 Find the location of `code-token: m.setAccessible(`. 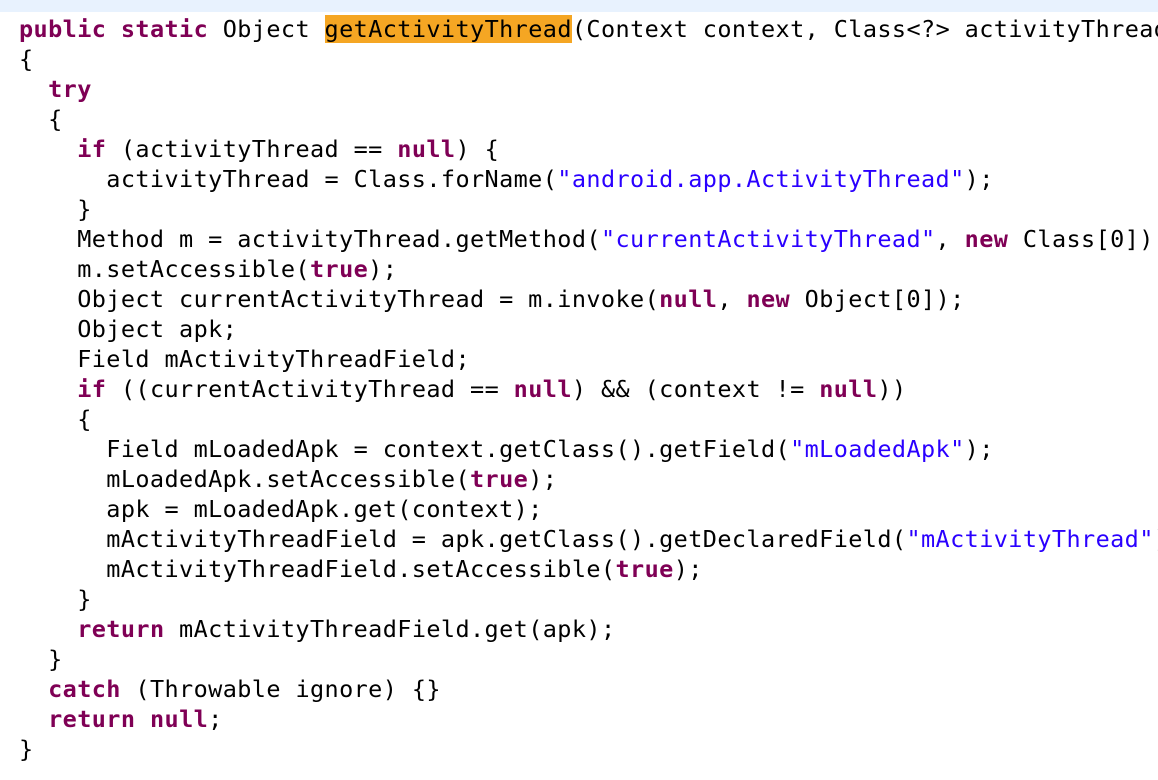

code-token: m.setAccessible( is located at coordinates (164, 269).